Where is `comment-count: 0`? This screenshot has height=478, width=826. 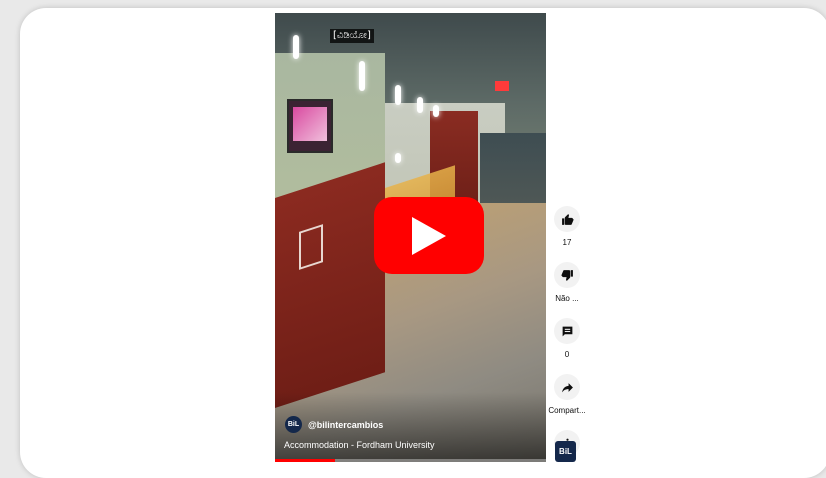
comment-count: 0 is located at coordinates (567, 354).